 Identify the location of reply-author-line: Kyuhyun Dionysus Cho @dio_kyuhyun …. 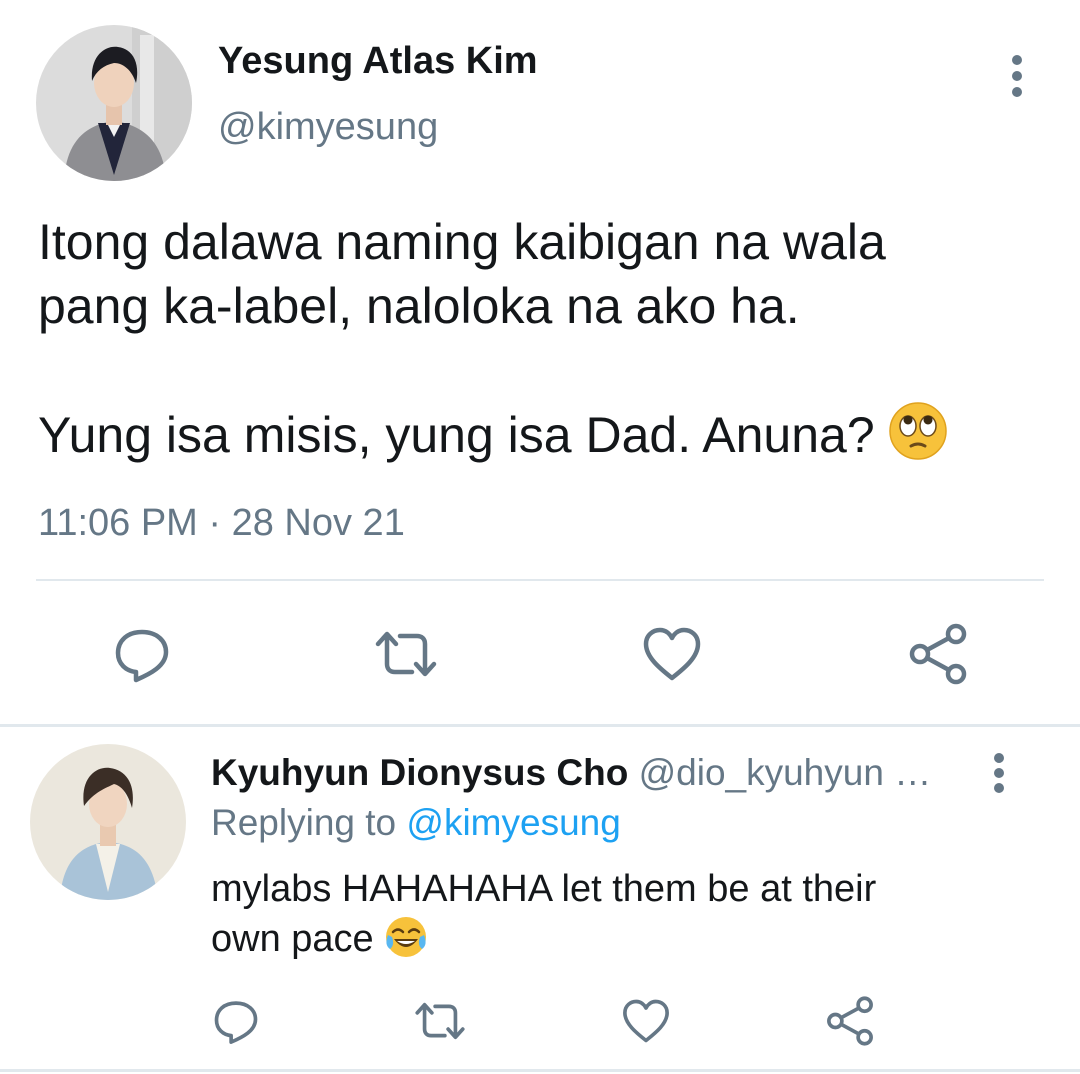
(571, 773).